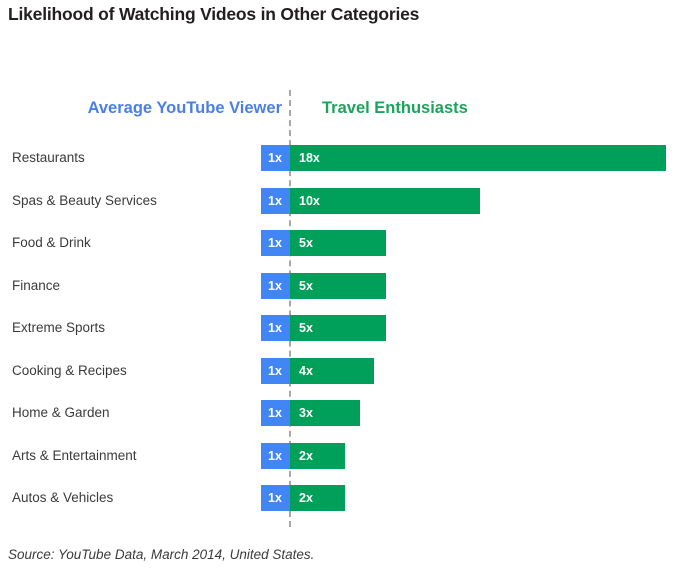  Describe the element at coordinates (478, 158) in the screenshot. I see `bar-travel-enthusiasts: 18x` at that location.